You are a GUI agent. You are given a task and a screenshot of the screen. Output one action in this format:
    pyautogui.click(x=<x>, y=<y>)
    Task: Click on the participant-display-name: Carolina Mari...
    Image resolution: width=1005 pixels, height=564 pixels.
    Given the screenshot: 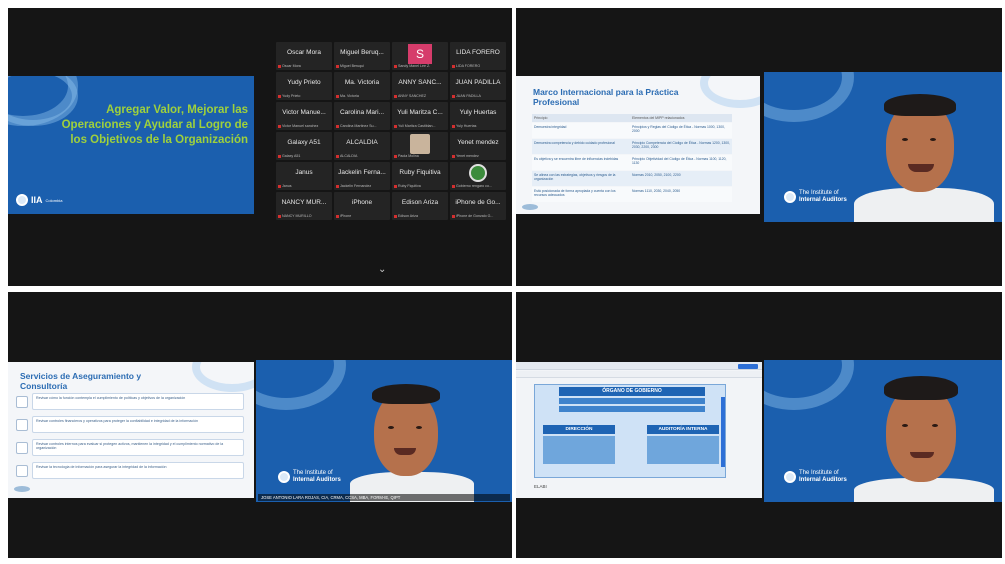 What is the action you would take?
    pyautogui.click(x=362, y=112)
    